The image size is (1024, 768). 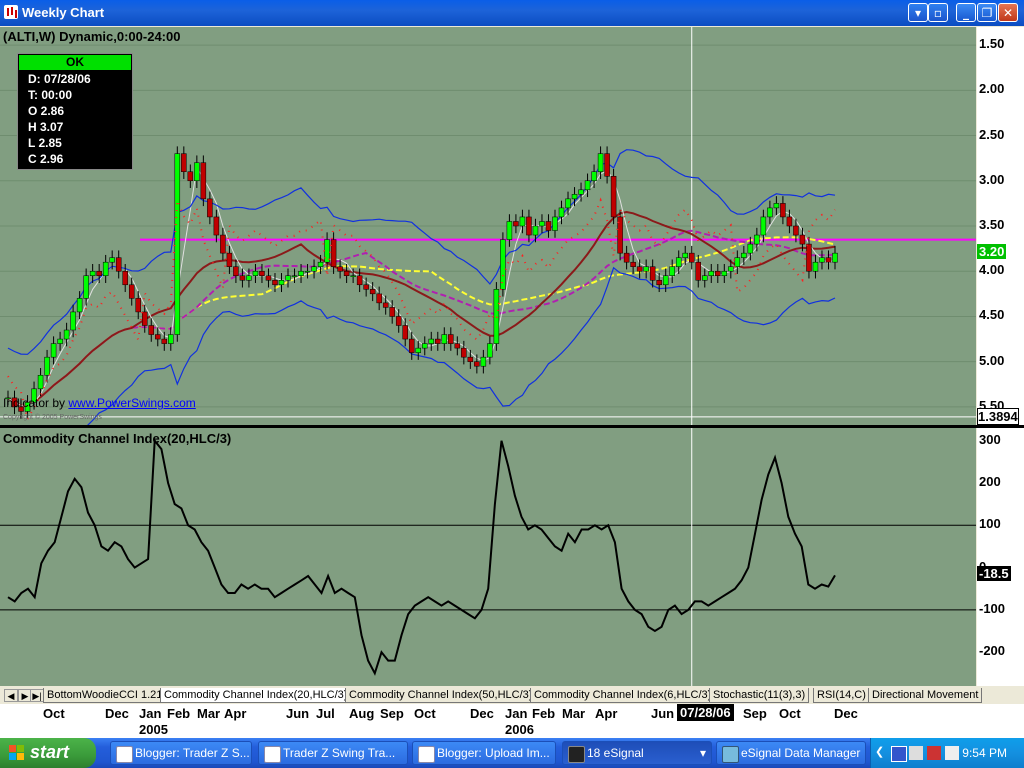 What do you see at coordinates (1008, 12) in the screenshot?
I see `close-icon: ✕` at bounding box center [1008, 12].